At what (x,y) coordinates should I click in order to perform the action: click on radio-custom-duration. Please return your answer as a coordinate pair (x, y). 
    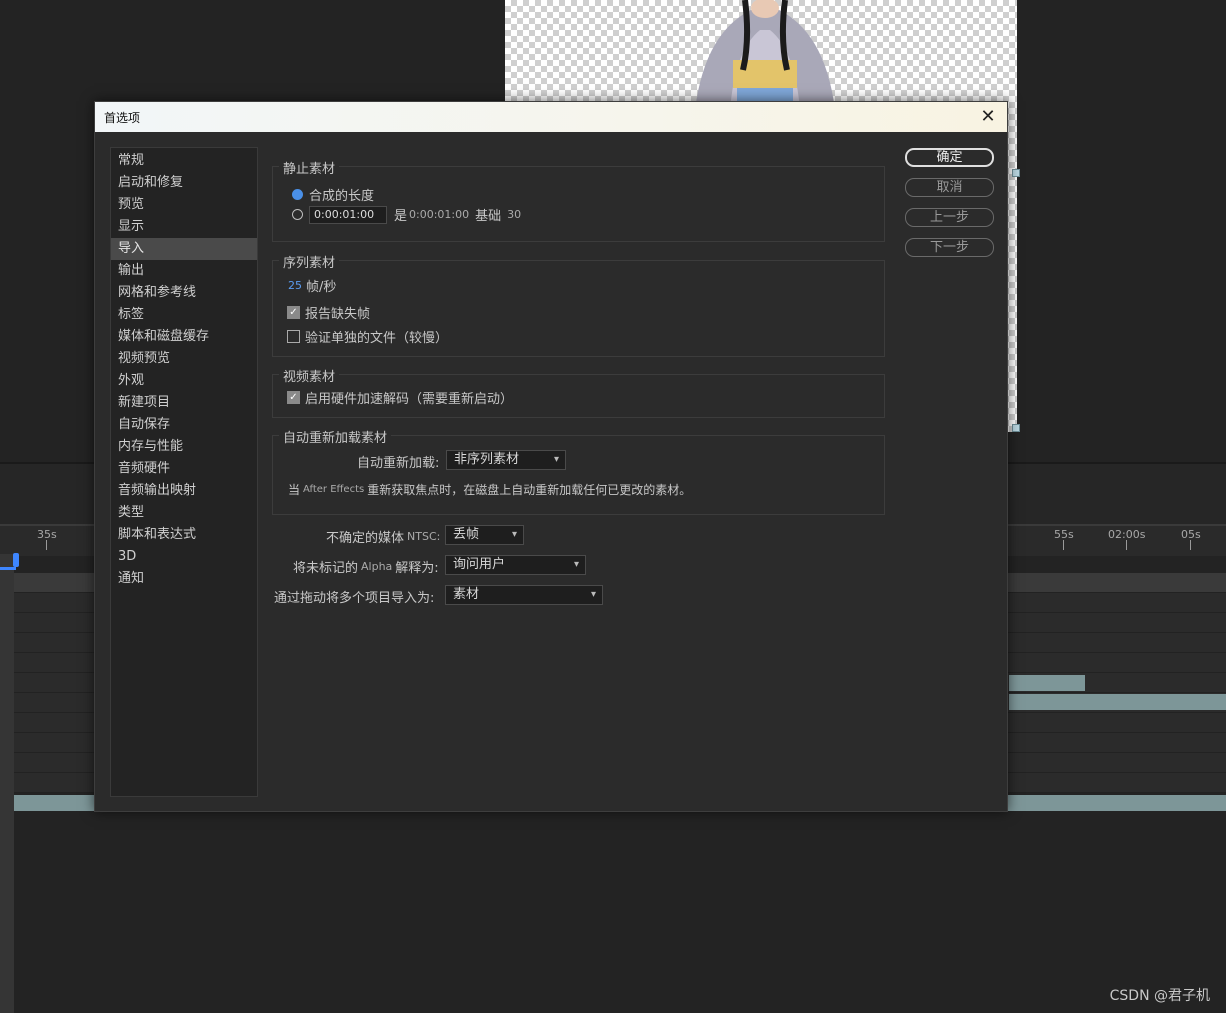
    Looking at the image, I should click on (297, 214).